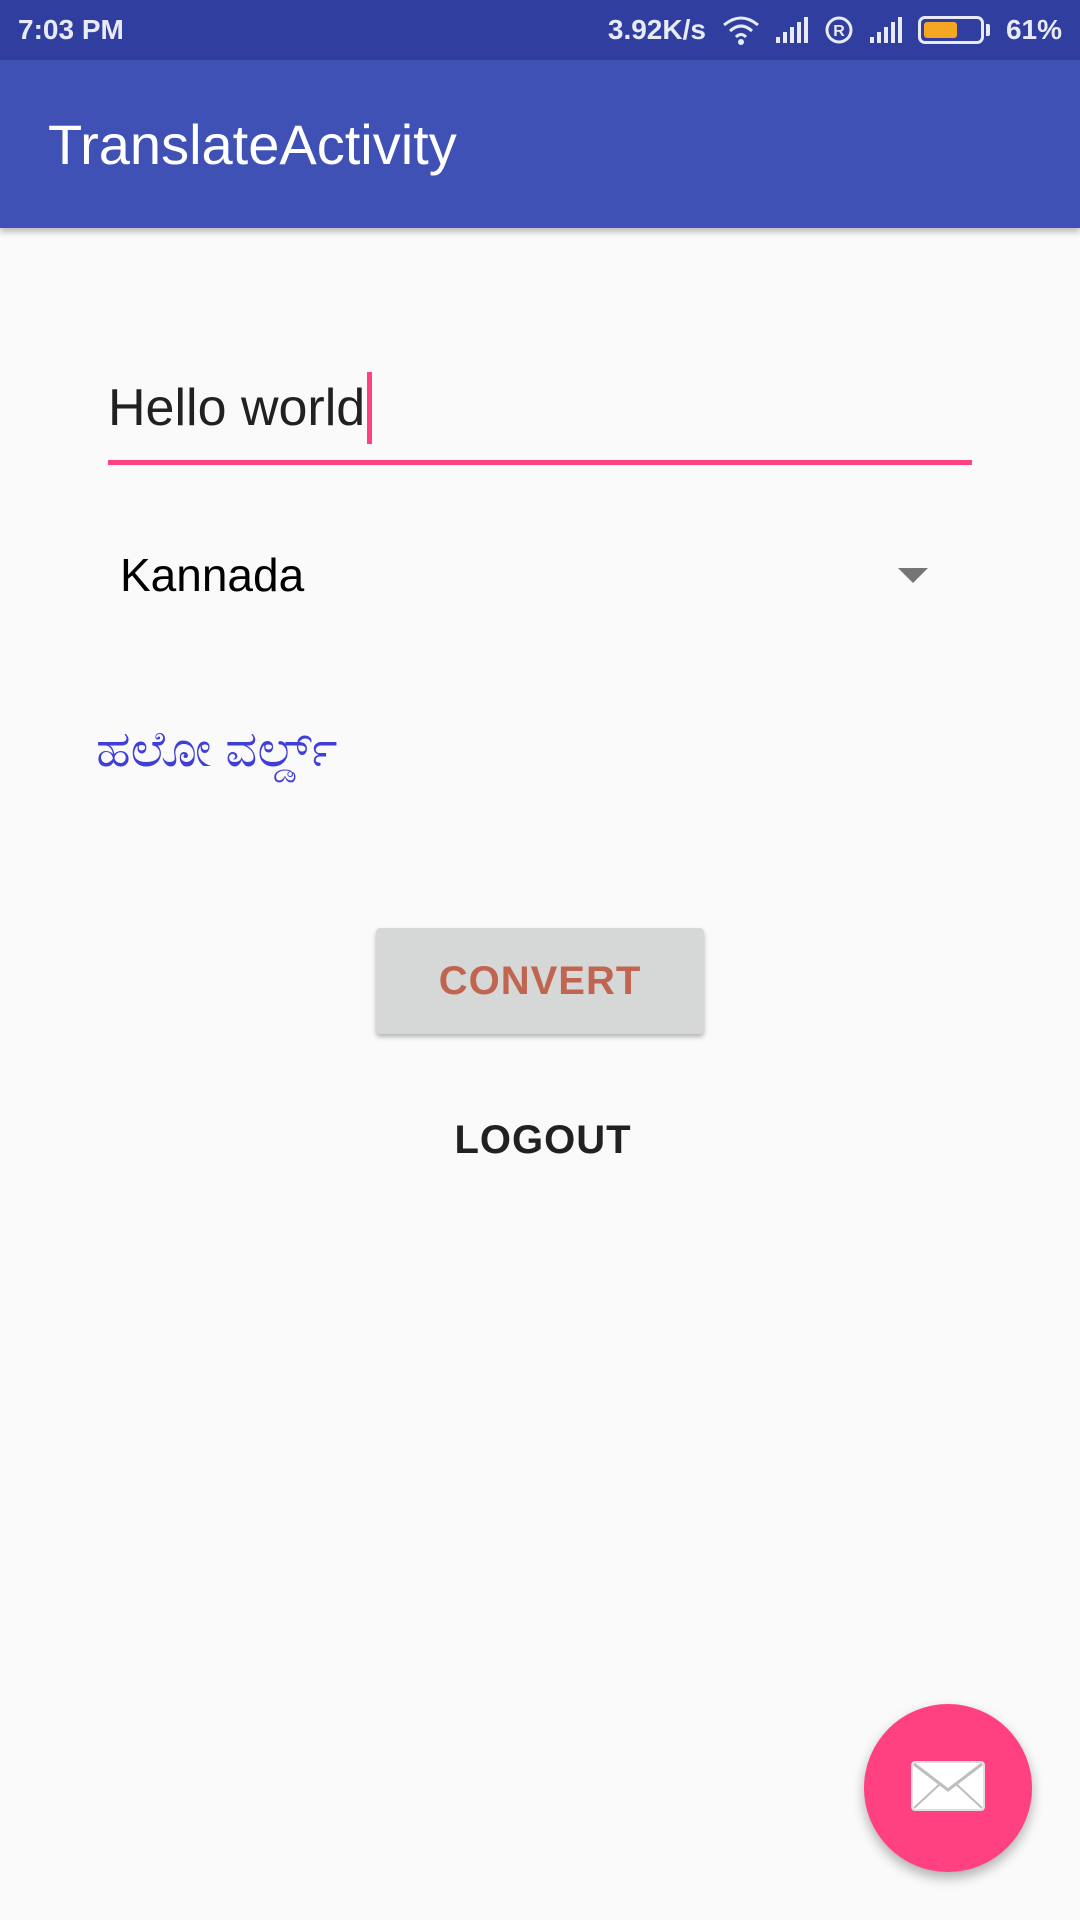  What do you see at coordinates (237, 407) in the screenshot?
I see `input-value: Hello world` at bounding box center [237, 407].